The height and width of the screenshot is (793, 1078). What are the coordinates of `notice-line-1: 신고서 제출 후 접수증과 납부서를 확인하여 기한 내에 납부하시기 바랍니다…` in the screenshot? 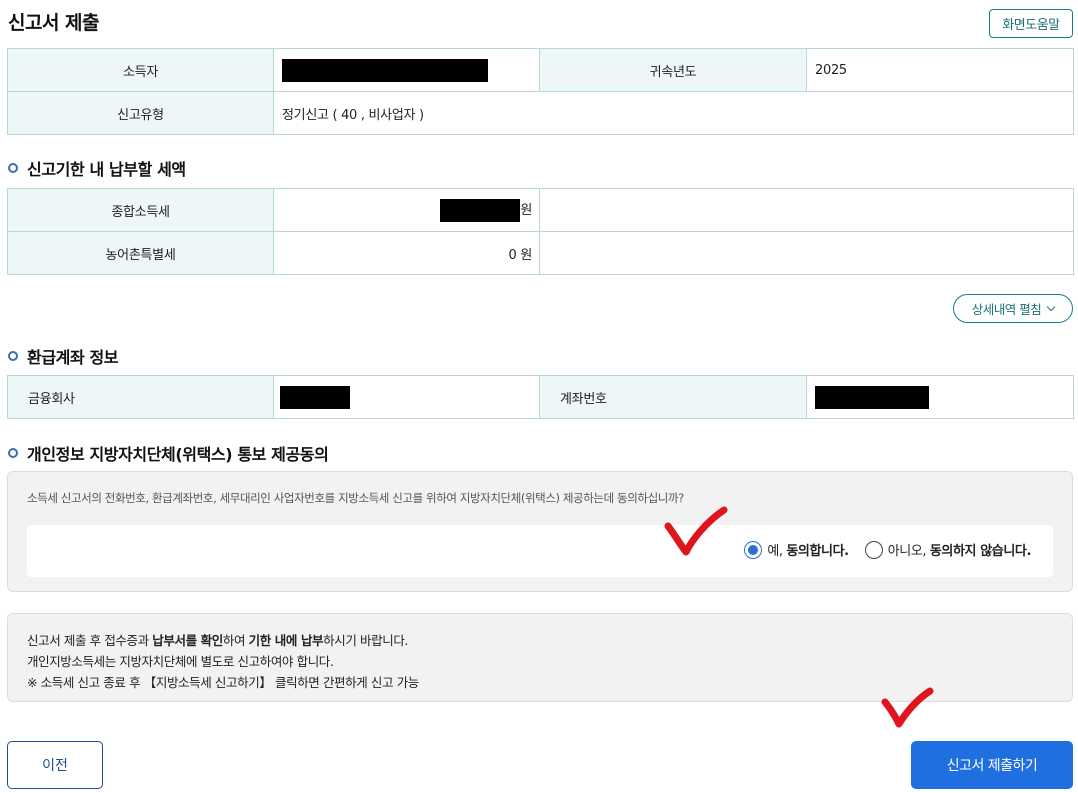 It's located at (218, 640).